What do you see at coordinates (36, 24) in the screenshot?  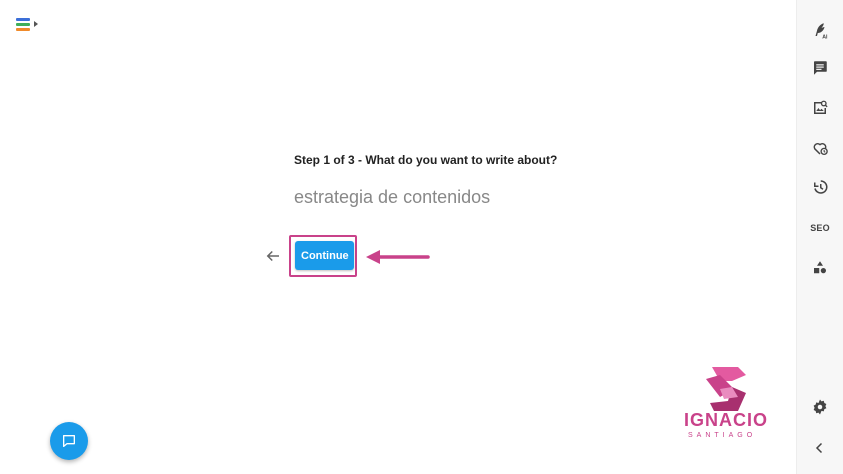 I see `caret-right-icon` at bounding box center [36, 24].